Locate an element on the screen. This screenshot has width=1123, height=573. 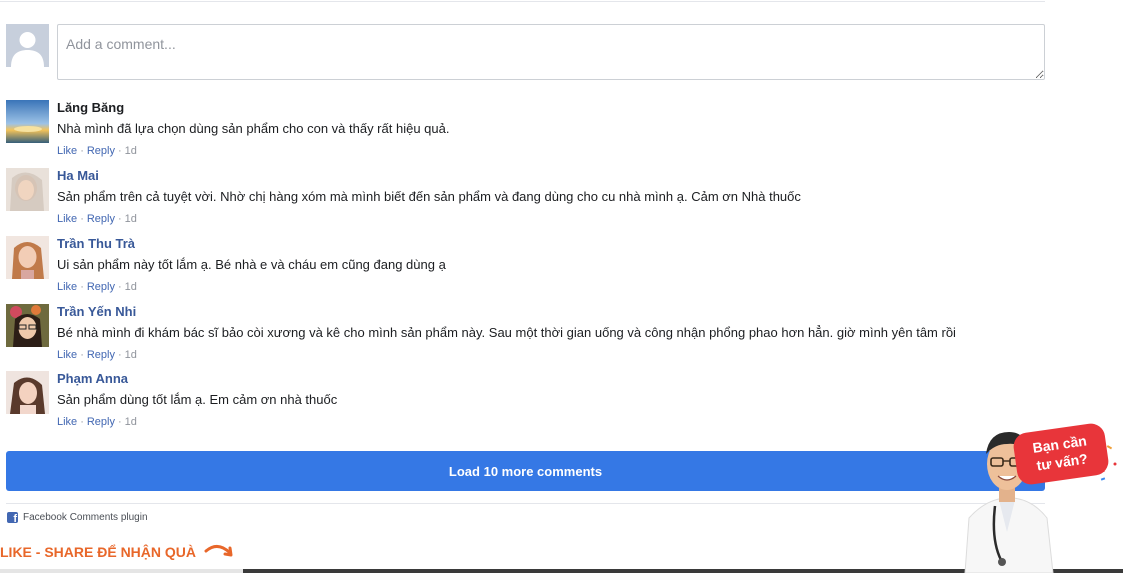
promo-banner: LIKE - SHARE ĐỂ NHẬN QUÀ is located at coordinates (117, 552).